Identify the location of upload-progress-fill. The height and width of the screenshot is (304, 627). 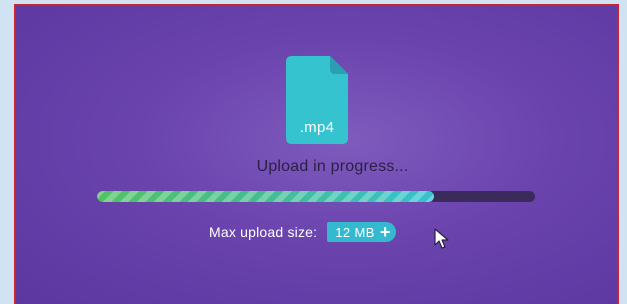
(266, 196).